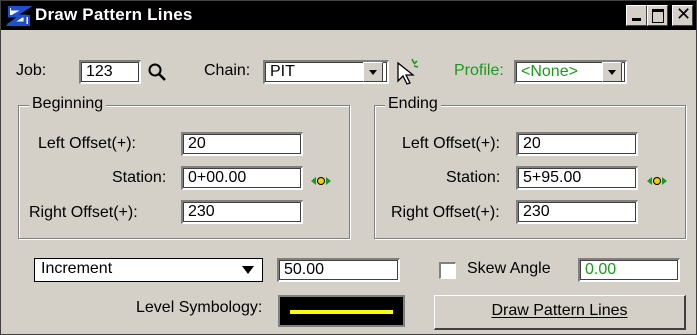 The height and width of the screenshot is (335, 697). I want to click on title-bar: Draw Pattern Lines ✕, so click(348, 15).